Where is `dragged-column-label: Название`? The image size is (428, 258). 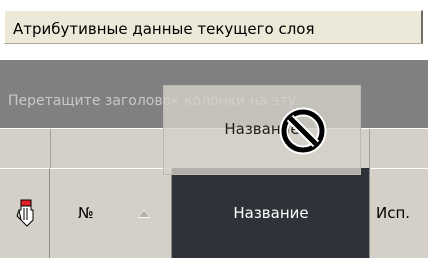 dragged-column-label: Название is located at coordinates (262, 129).